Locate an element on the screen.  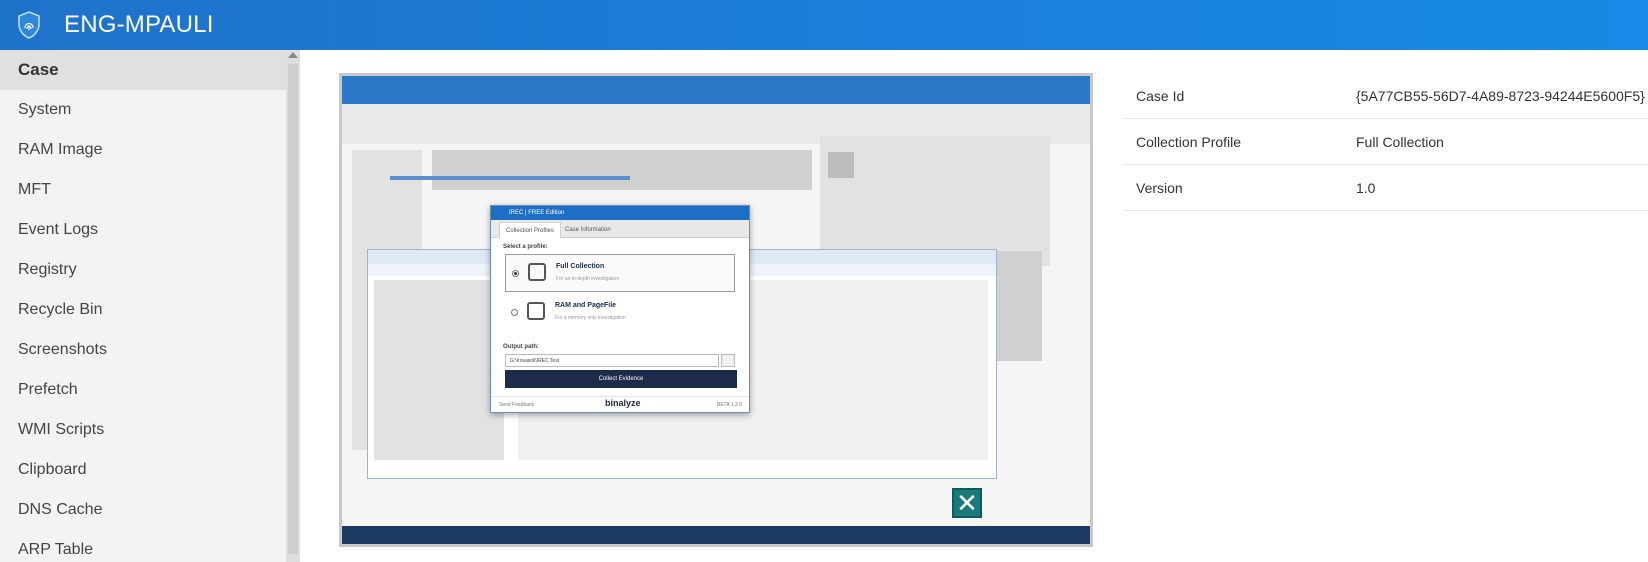
output-path-label: Output path: is located at coordinates (521, 347).